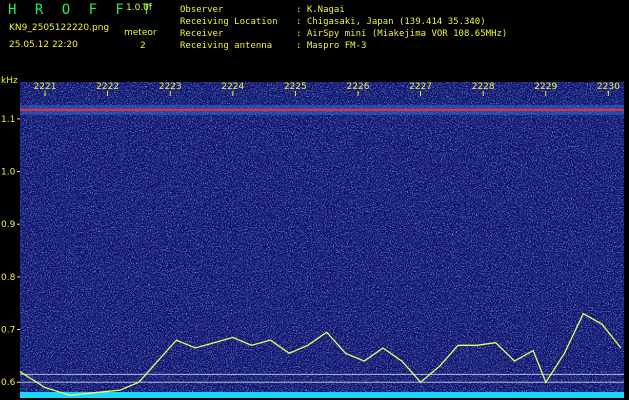  Describe the element at coordinates (45, 87) in the screenshot. I see `x-tick-label: 2221` at that location.